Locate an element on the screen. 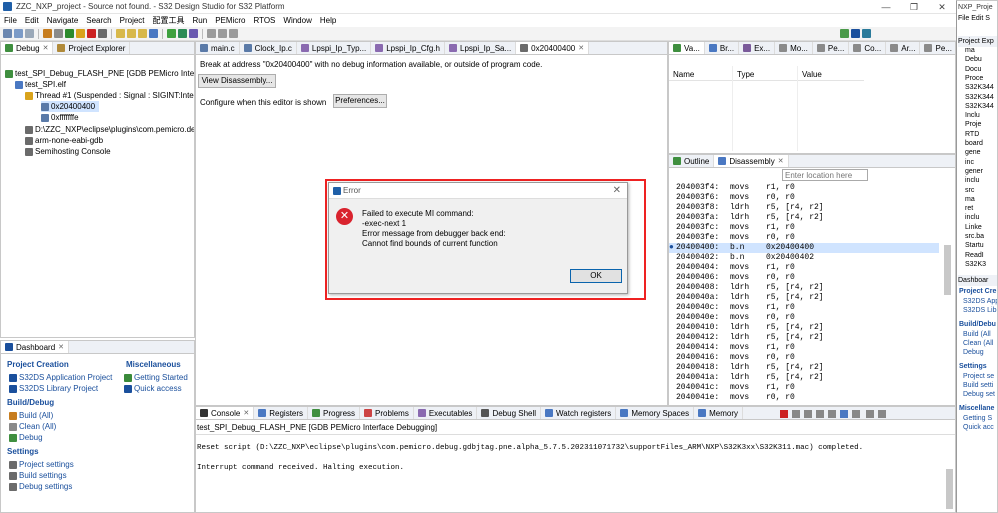 The width and height of the screenshot is (998, 513). column-name: Name is located at coordinates (683, 74).